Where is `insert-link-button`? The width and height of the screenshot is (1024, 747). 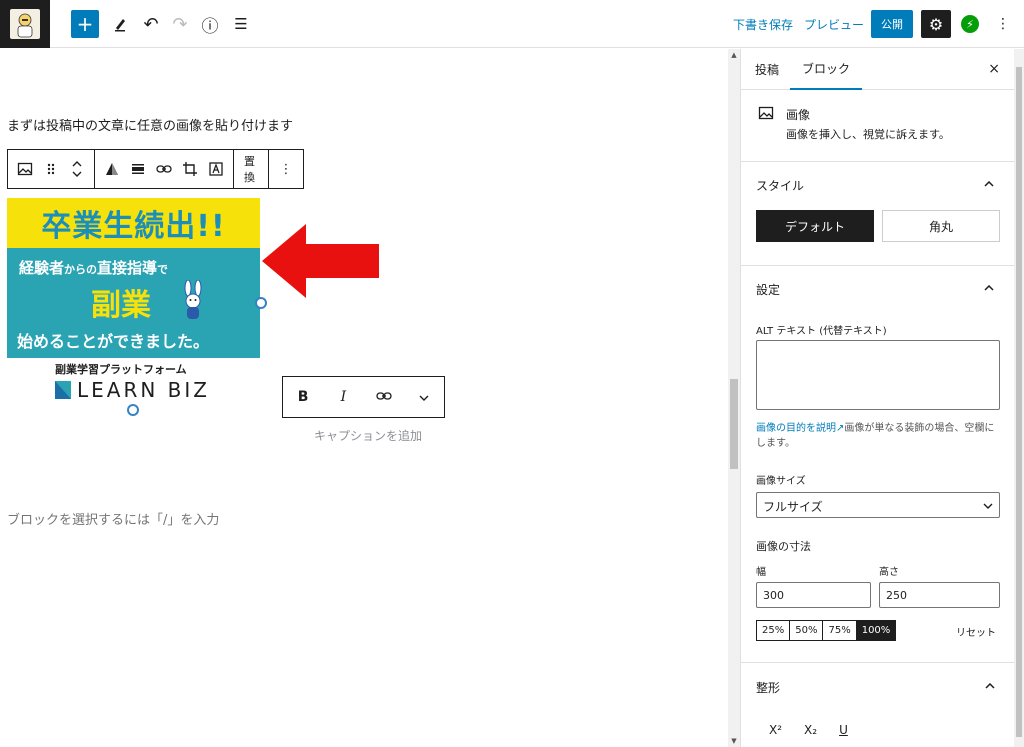 insert-link-button is located at coordinates (164, 169).